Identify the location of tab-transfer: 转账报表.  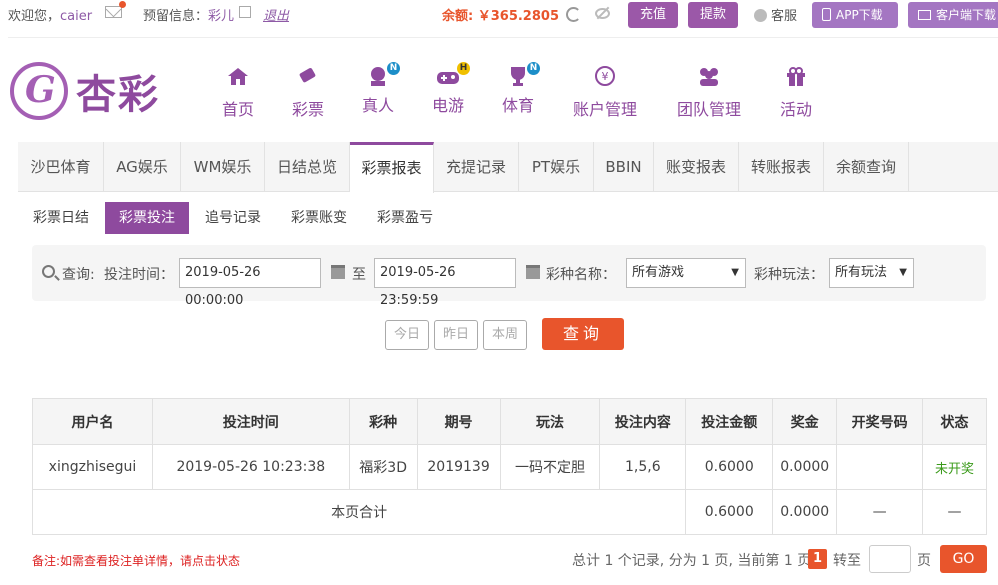
(781, 167).